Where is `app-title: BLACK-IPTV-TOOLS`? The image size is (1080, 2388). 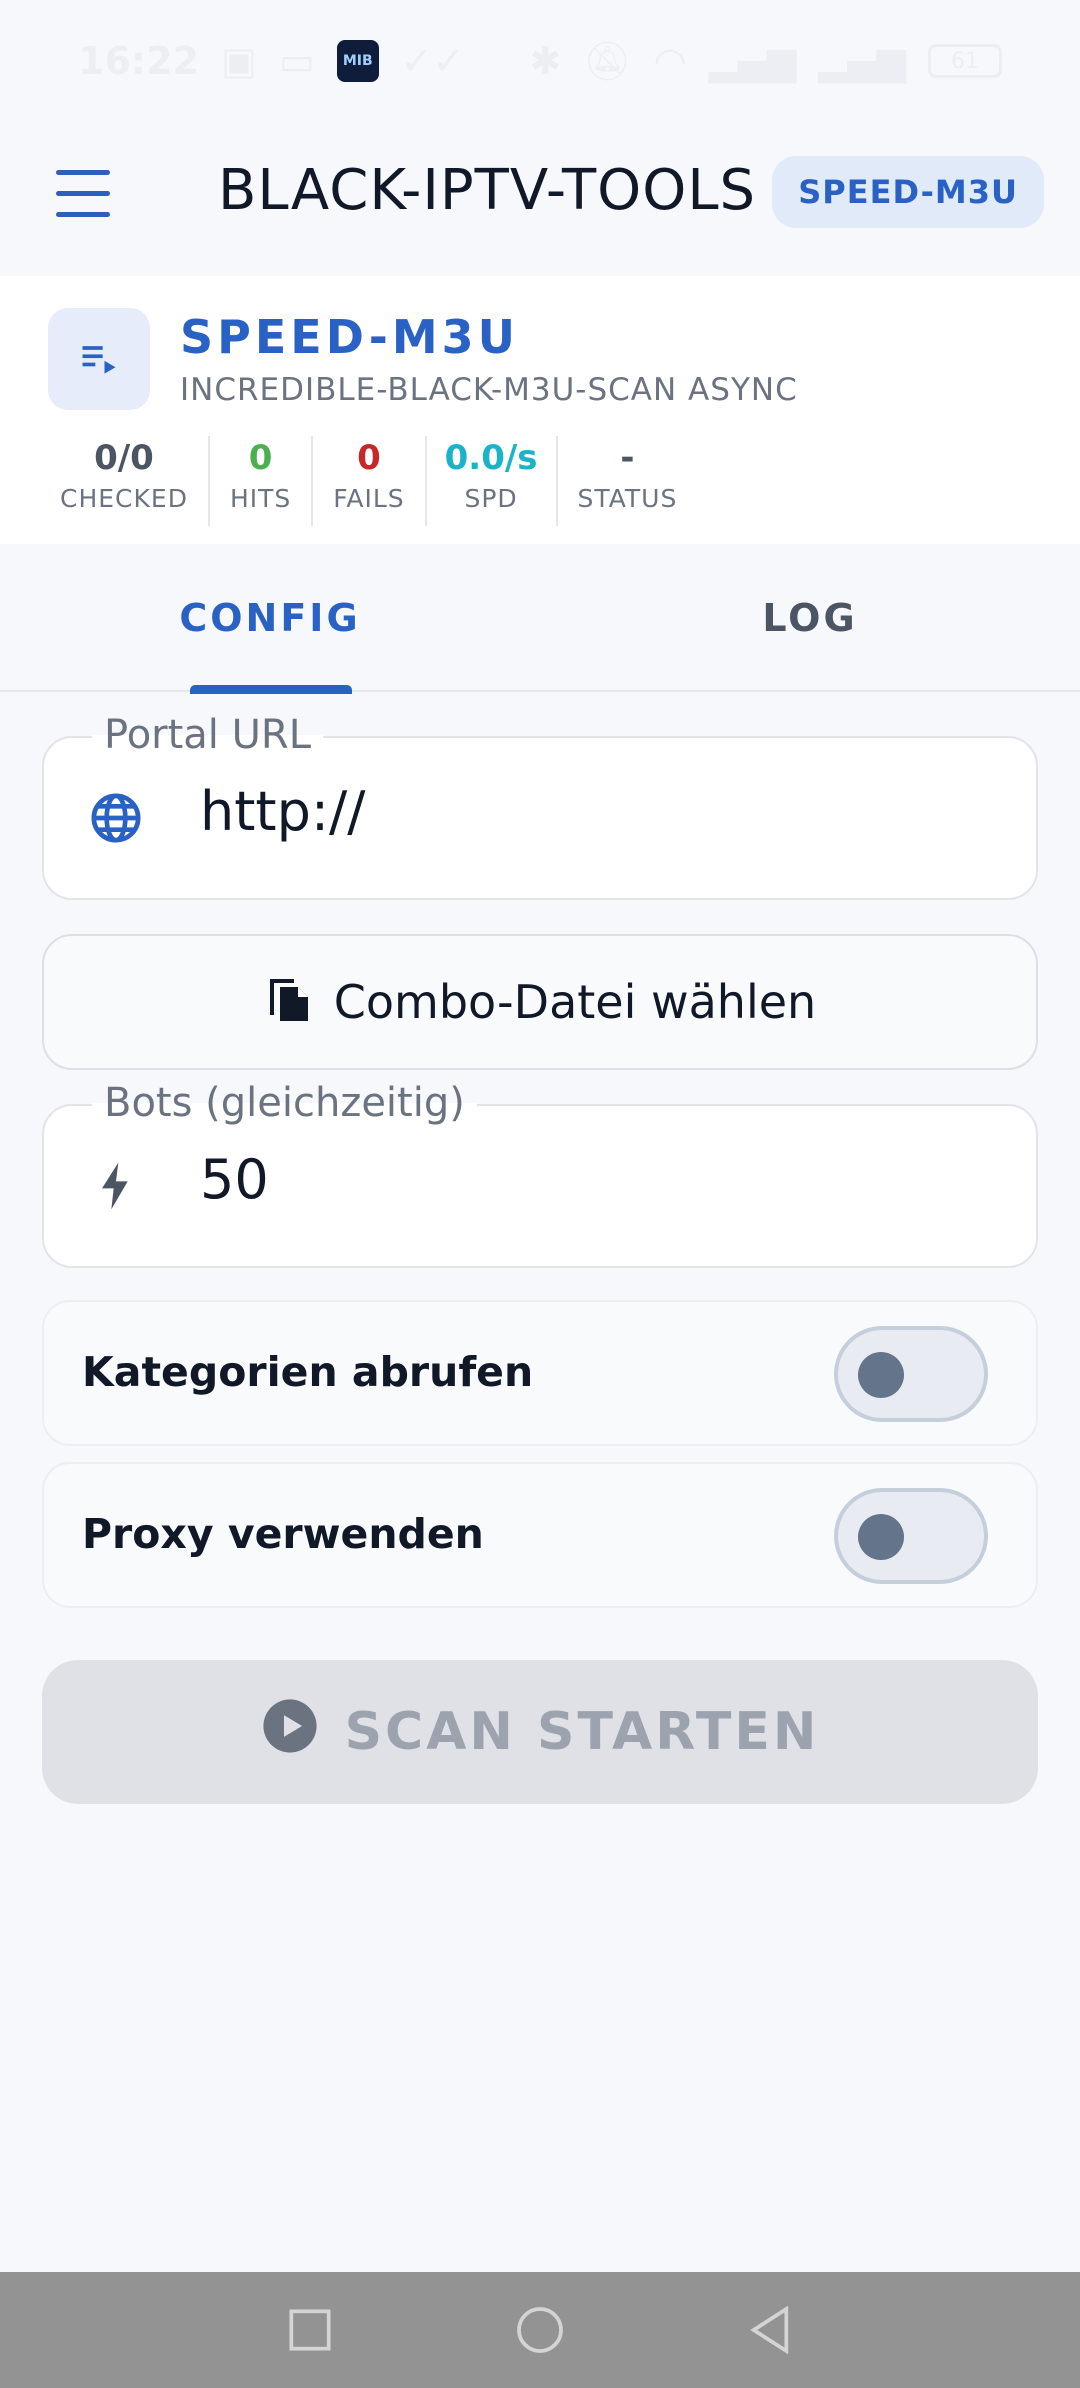 app-title: BLACK-IPTV-TOOLS is located at coordinates (487, 190).